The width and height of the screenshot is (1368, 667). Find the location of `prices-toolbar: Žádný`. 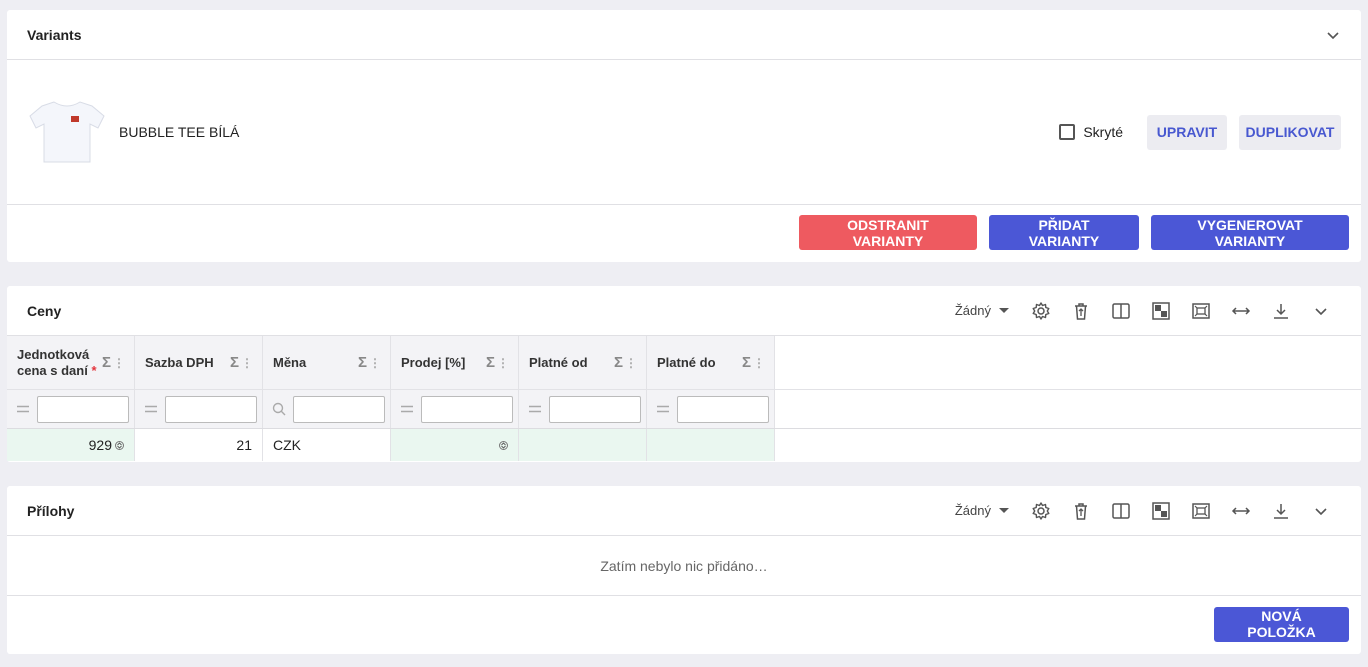

prices-toolbar: Žádný is located at coordinates (1148, 311).